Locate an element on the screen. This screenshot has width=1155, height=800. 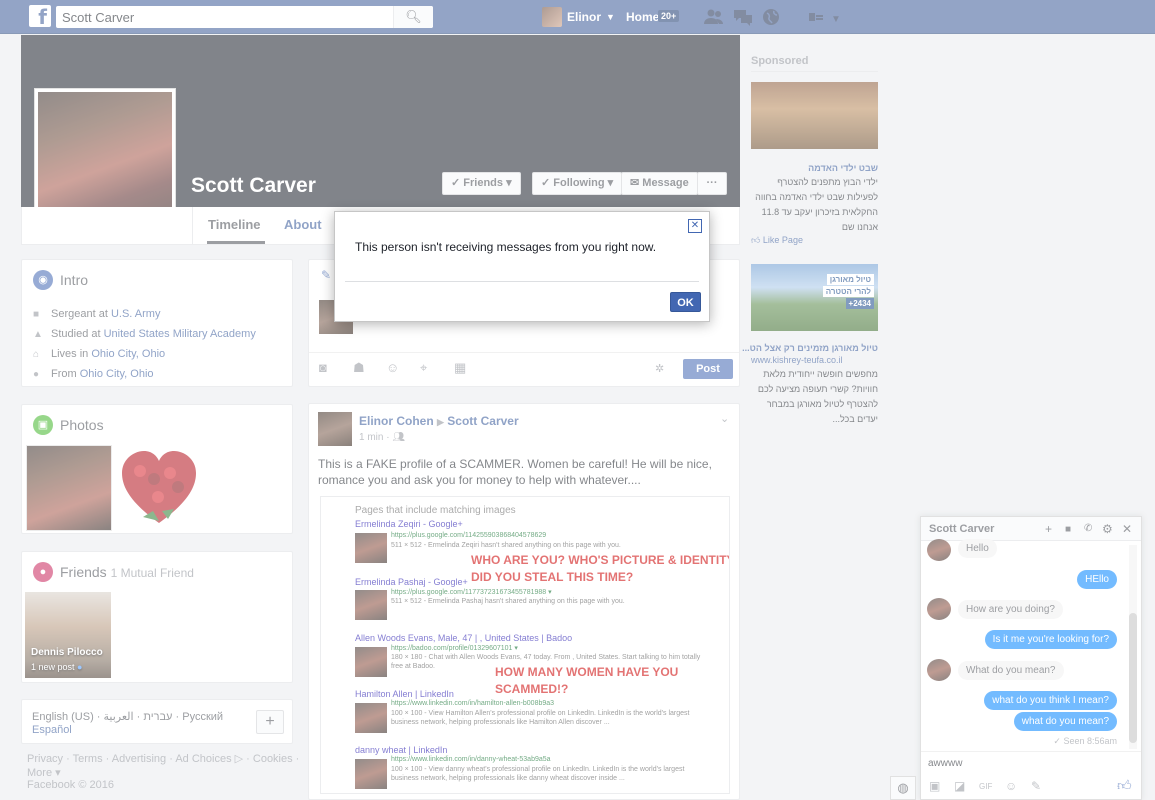
close-icon: ✕ is located at coordinates (695, 226).